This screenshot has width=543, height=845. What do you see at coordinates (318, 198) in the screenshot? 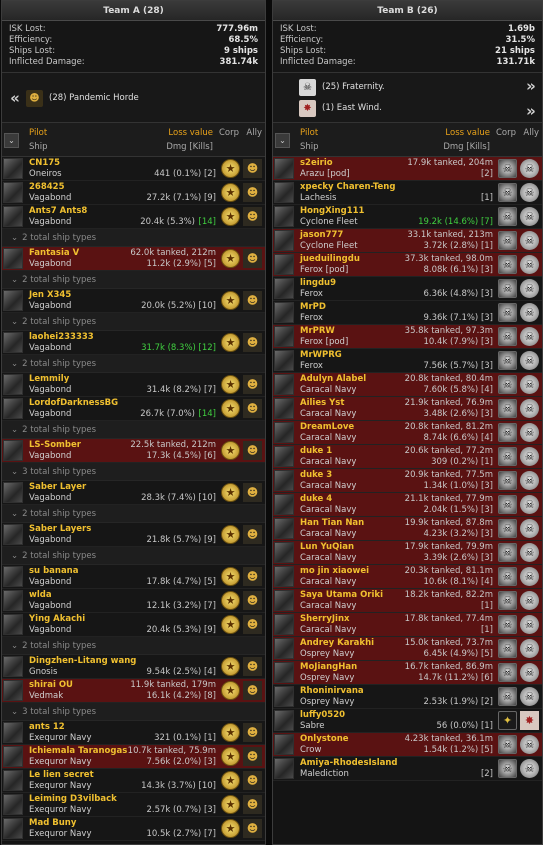
I see `ship-name: Lachesis` at bounding box center [318, 198].